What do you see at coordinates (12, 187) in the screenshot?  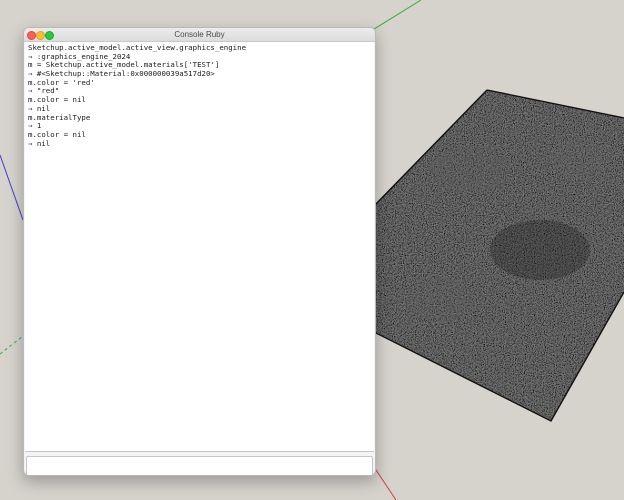 I see `blue-axis-line` at bounding box center [12, 187].